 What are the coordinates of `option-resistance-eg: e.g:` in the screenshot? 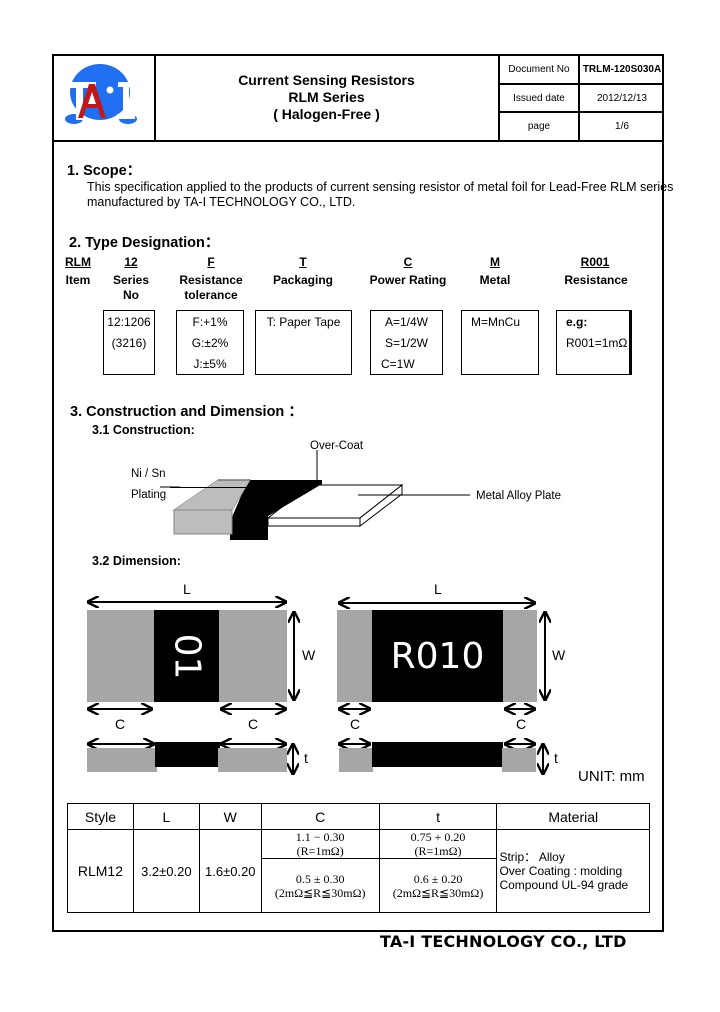 It's located at (577, 322).